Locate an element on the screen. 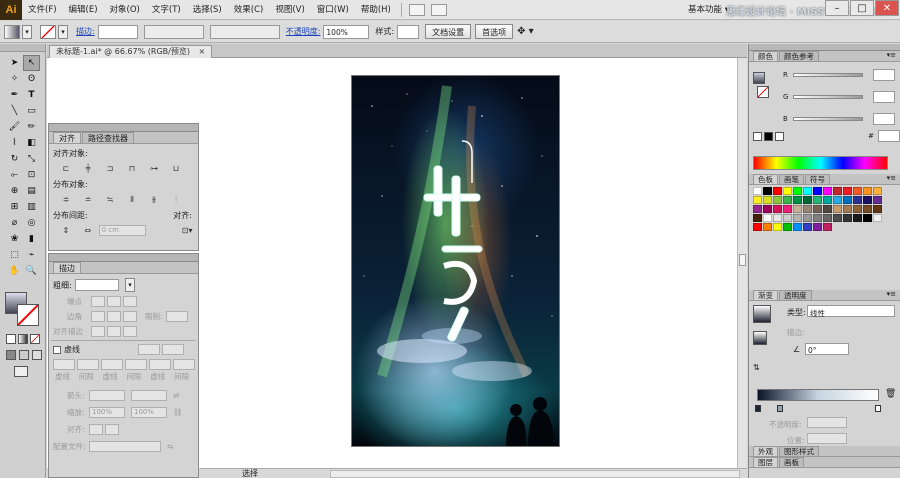  align-vcenter-icon: ⊶ is located at coordinates (154, 168).